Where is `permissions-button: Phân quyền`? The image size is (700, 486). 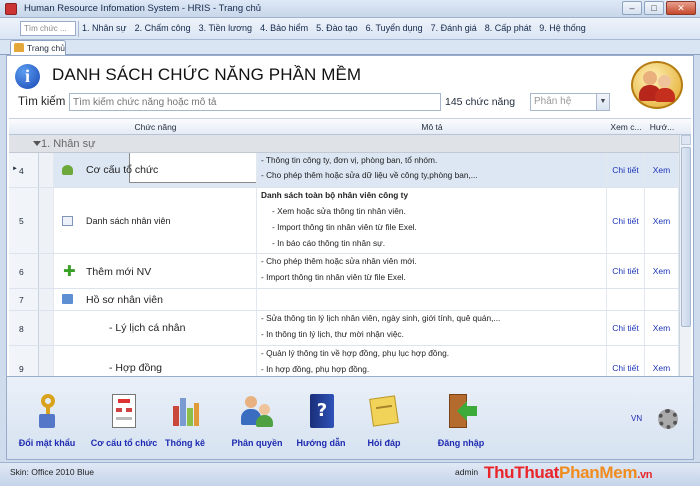
permissions-button: Phân quyền is located at coordinates (257, 421).